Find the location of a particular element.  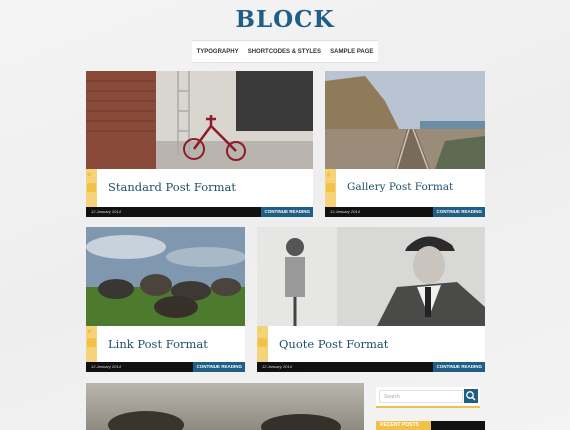

speech-bubble-icon is located at coordinates (91, 187).